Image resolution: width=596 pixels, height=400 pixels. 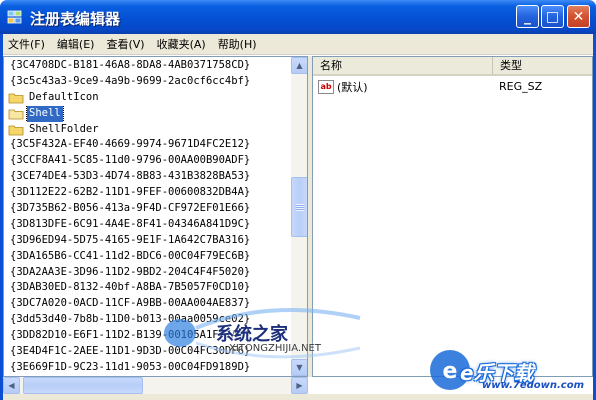 I want to click on scroll-left-button: ◀, so click(x=11, y=385).